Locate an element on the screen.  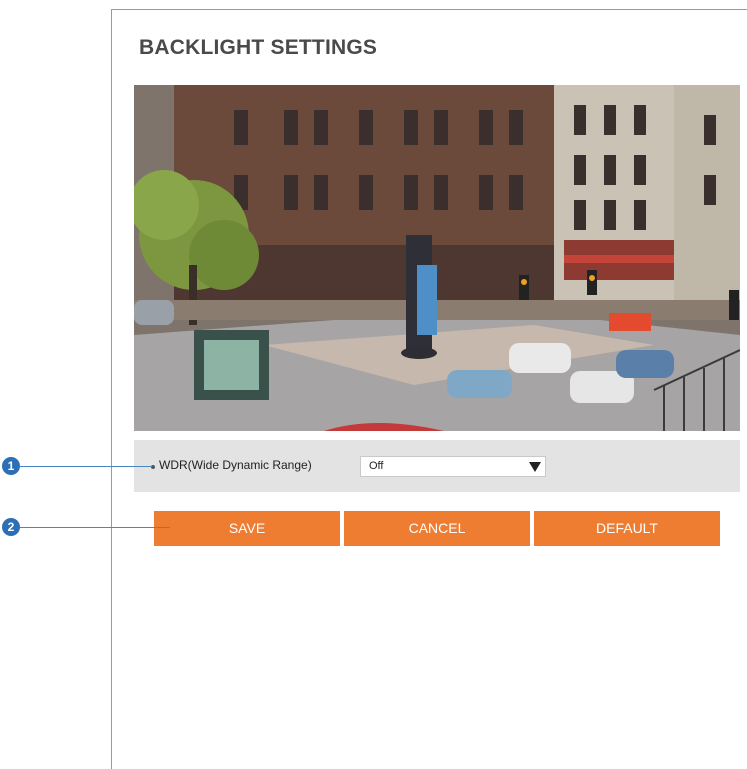
wdr-label: WDR(Wide Dynamic Range) is located at coordinates (235, 465).